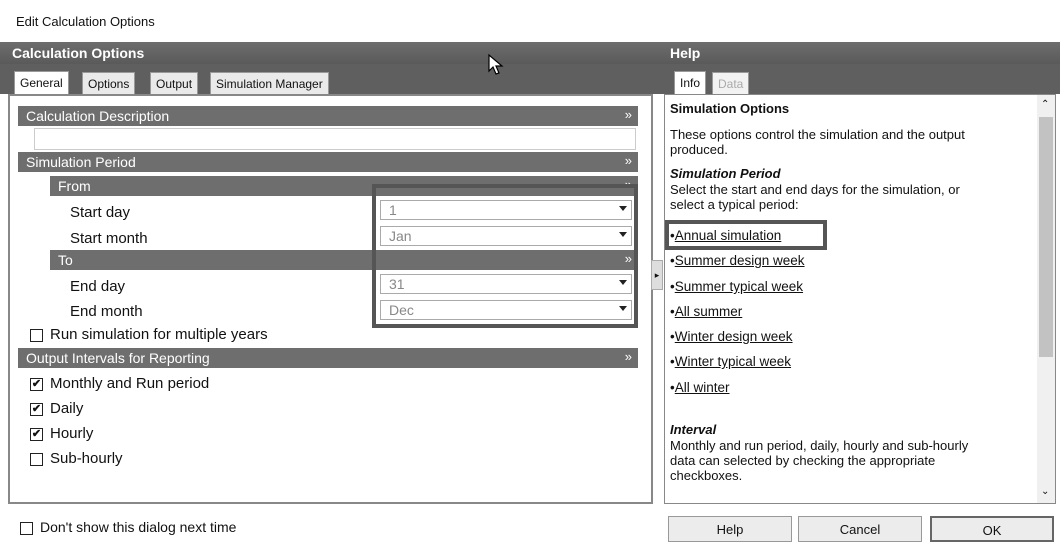 The image size is (1060, 548). What do you see at coordinates (699, 149) in the screenshot?
I see `help-intro-line: produced.` at bounding box center [699, 149].